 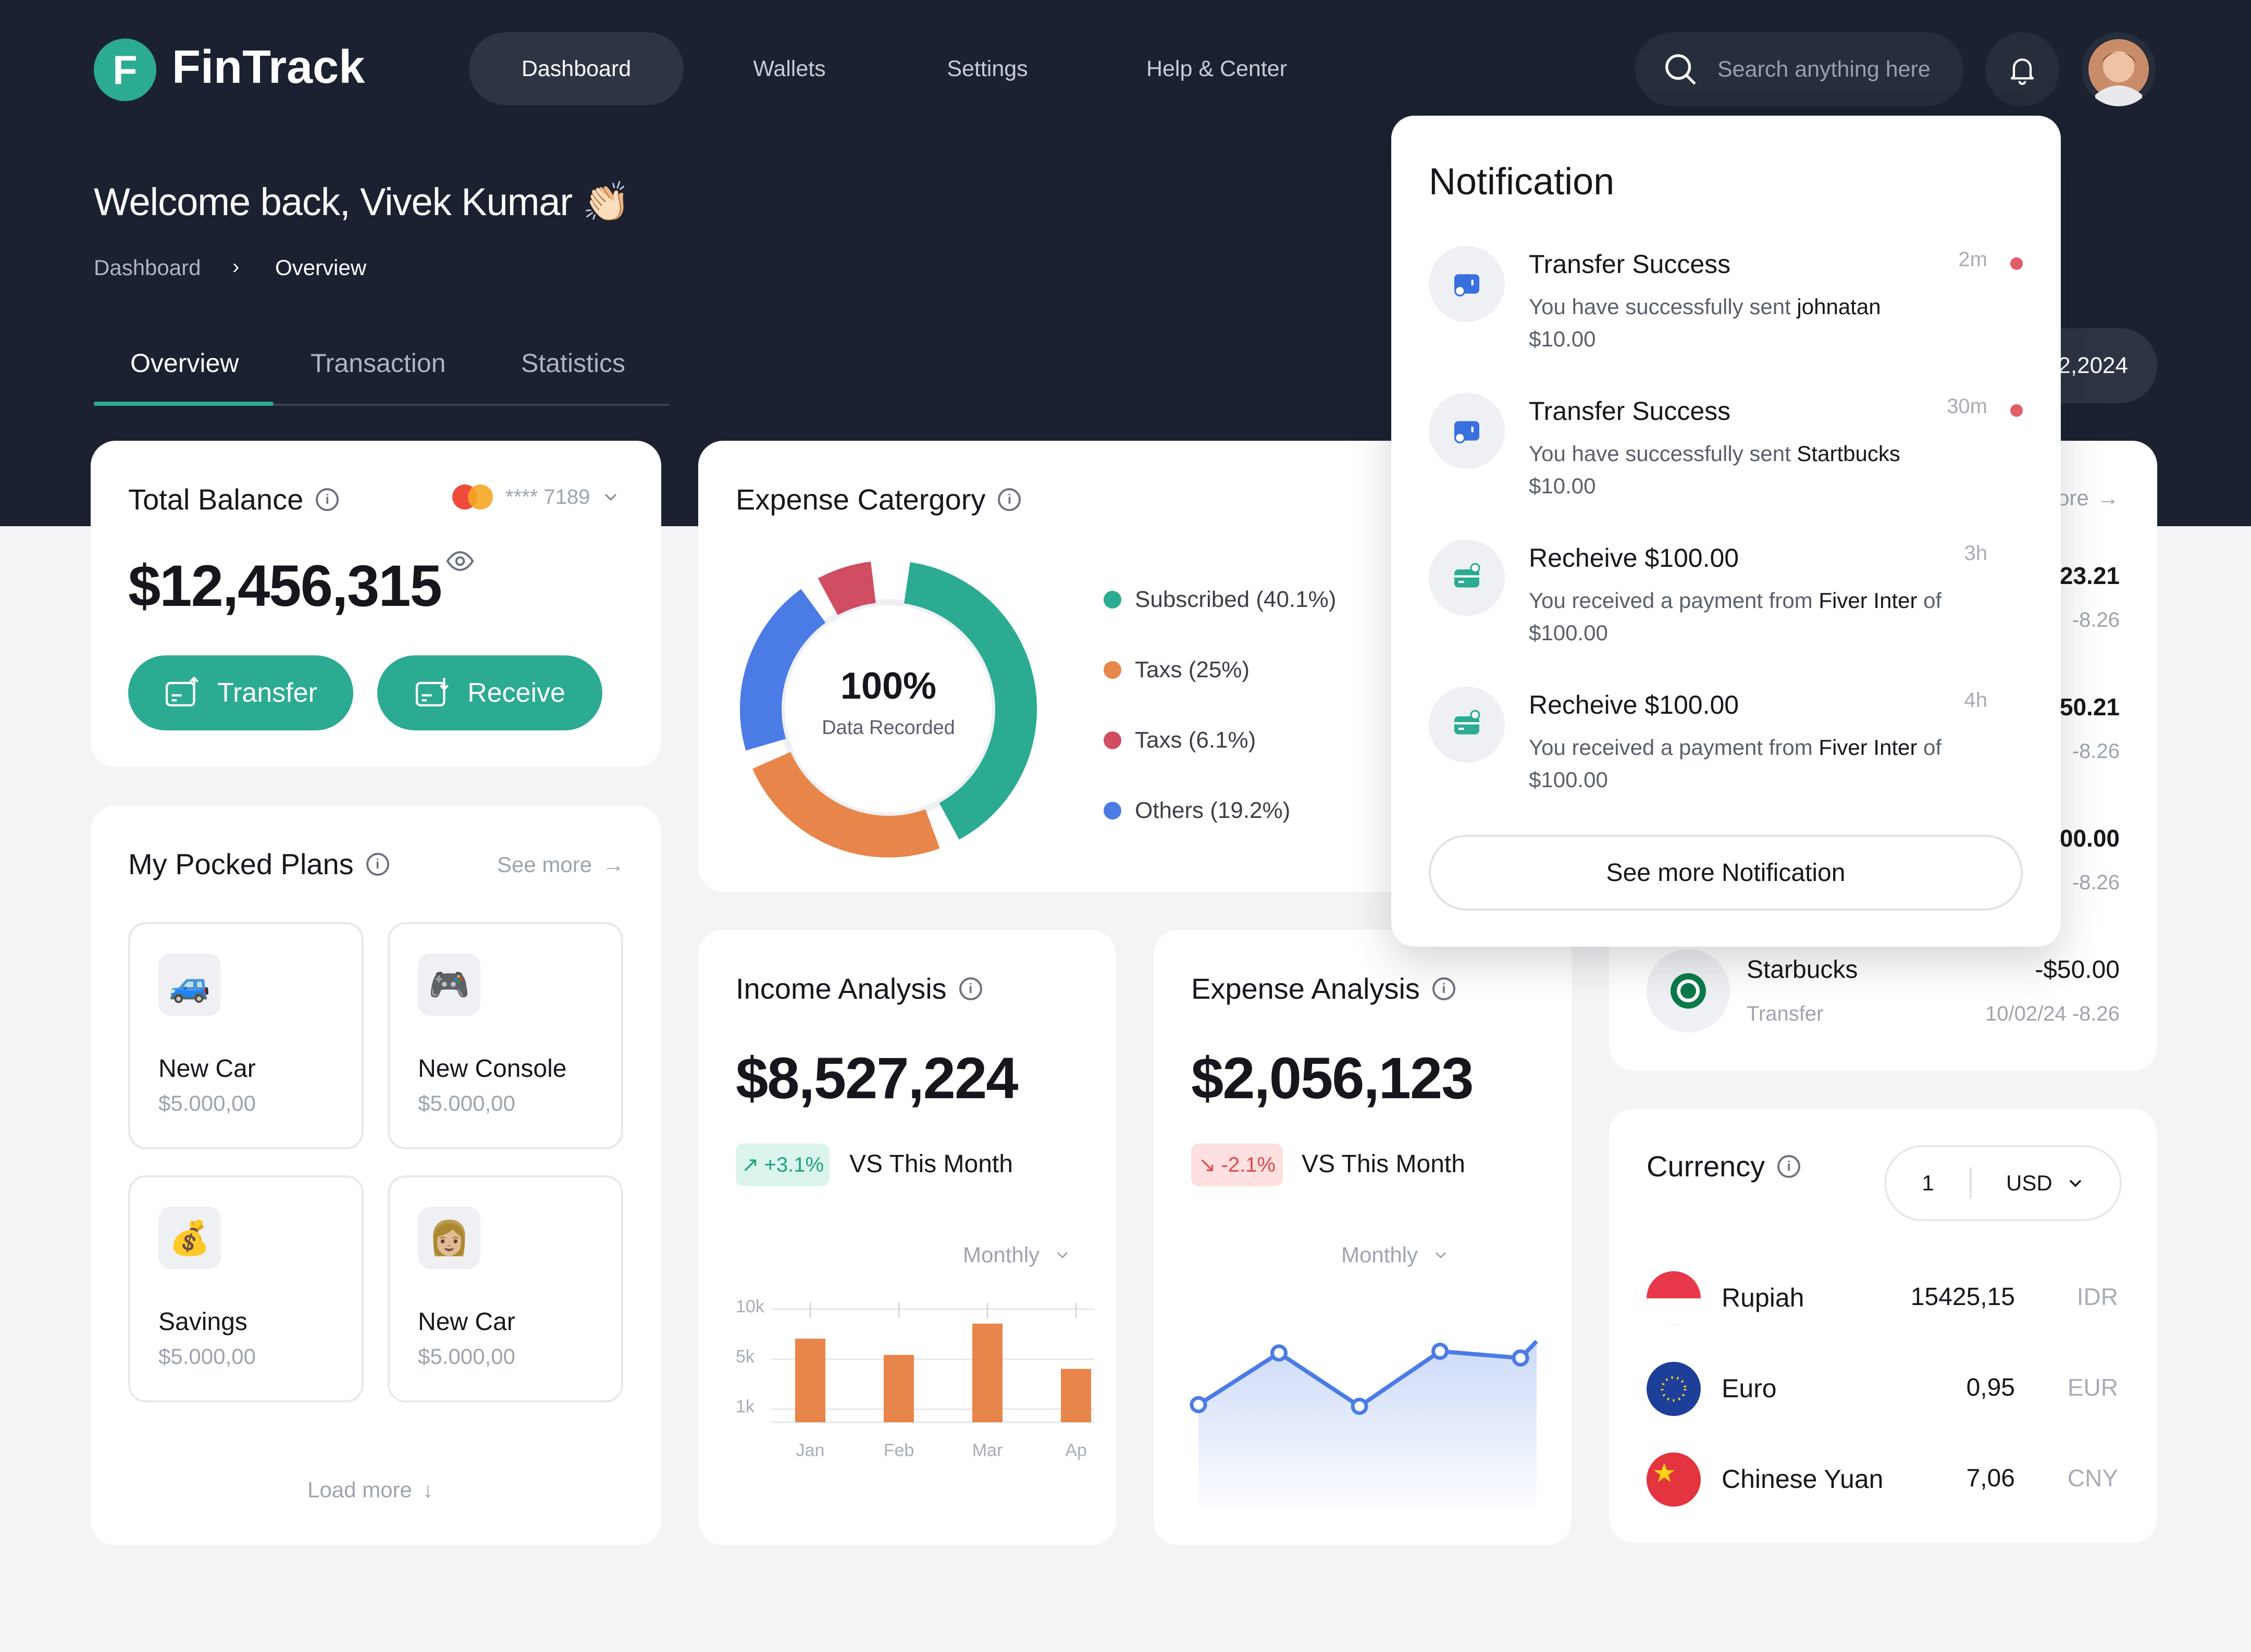 What do you see at coordinates (2022, 71) in the screenshot?
I see `bell-icon` at bounding box center [2022, 71].